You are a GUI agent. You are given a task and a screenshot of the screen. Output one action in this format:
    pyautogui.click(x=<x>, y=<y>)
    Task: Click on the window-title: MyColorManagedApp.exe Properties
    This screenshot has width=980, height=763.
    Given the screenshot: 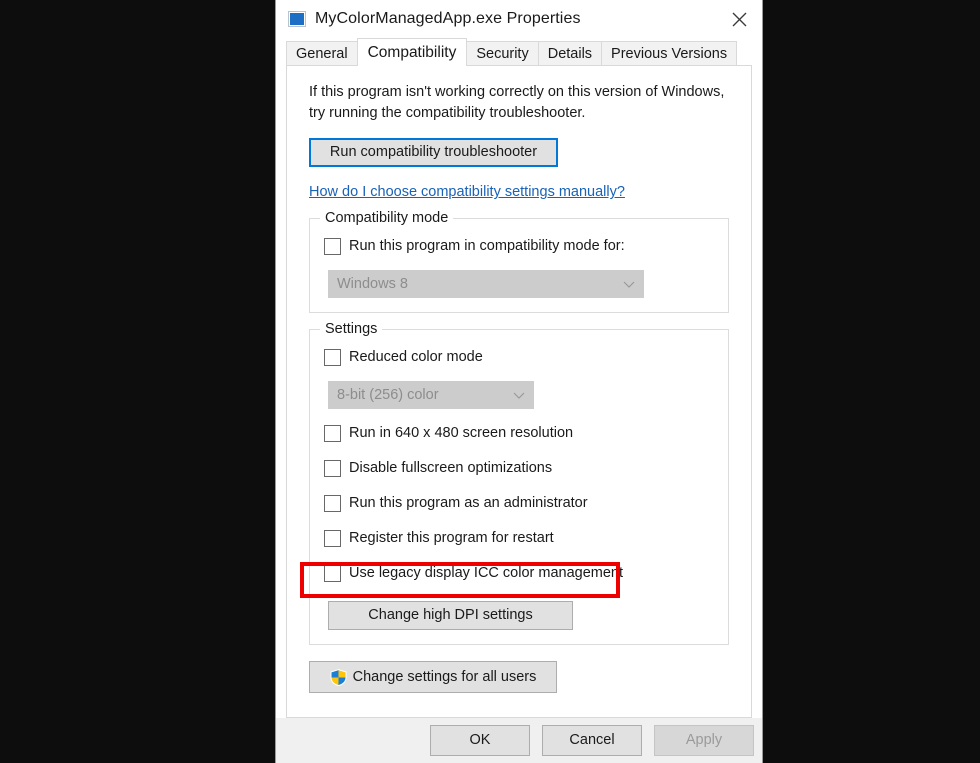 What is the action you would take?
    pyautogui.click(x=448, y=18)
    